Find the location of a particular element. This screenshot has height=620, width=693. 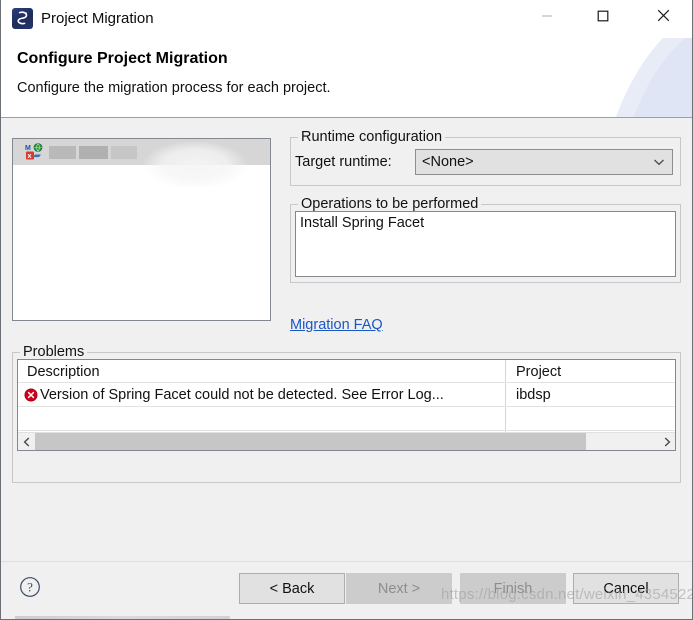

column-header-project: Project is located at coordinates (590, 371).